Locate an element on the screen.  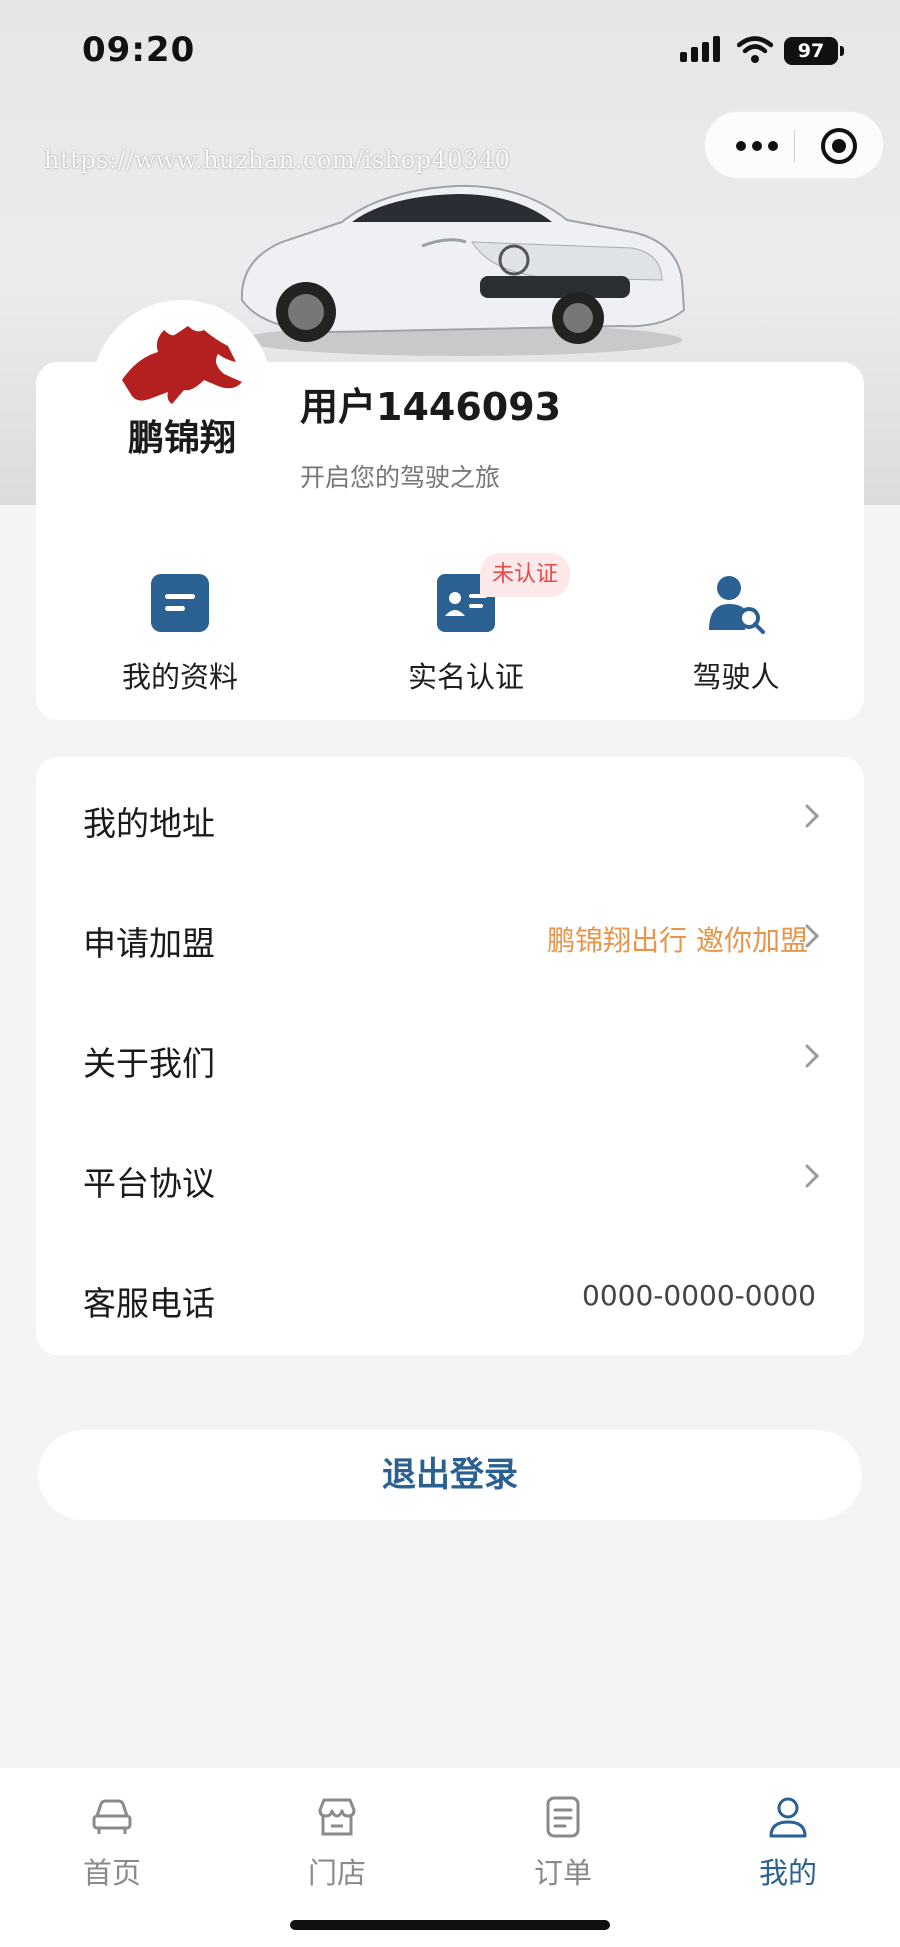
battery-level: 97 is located at coordinates (811, 51).